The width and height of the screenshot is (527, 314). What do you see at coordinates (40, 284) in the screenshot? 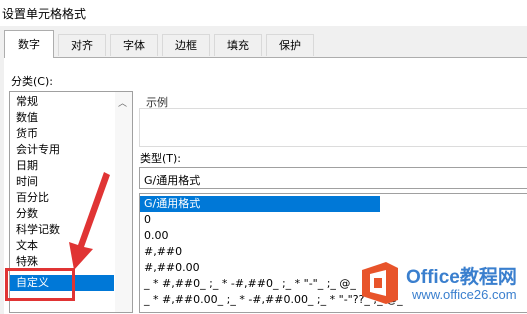
I see `annotation-highlight` at bounding box center [40, 284].